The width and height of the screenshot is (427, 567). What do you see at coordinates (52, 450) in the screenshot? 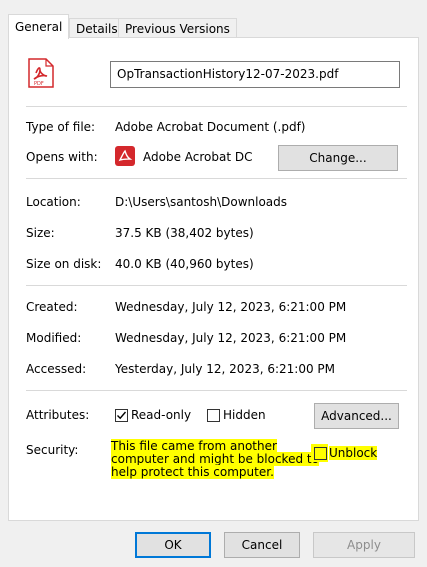
I see `security-label: Security:` at bounding box center [52, 450].